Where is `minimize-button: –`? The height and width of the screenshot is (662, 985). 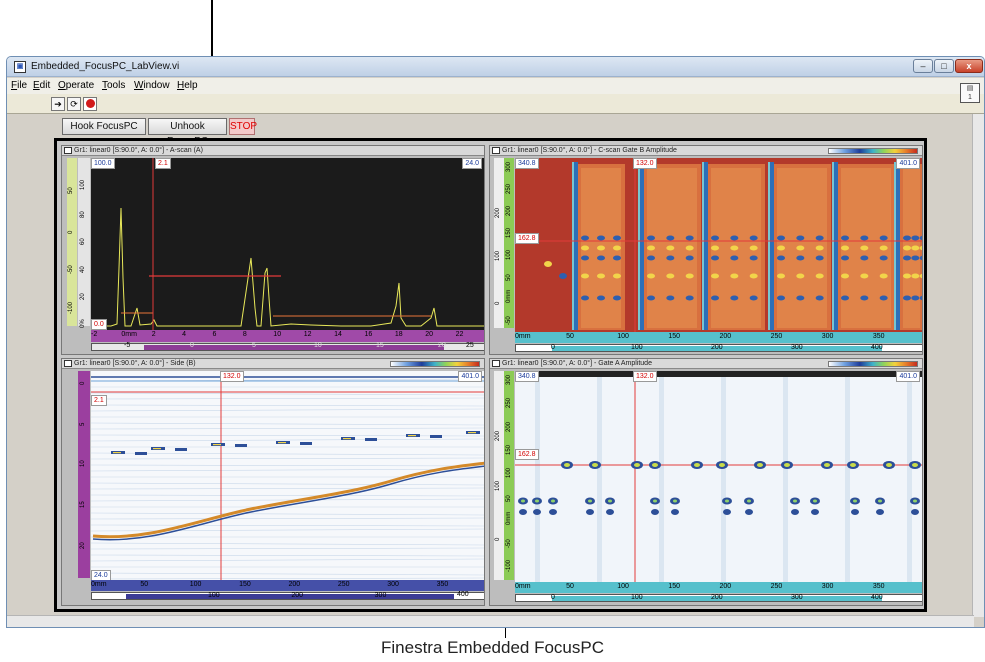 minimize-button: – is located at coordinates (923, 66).